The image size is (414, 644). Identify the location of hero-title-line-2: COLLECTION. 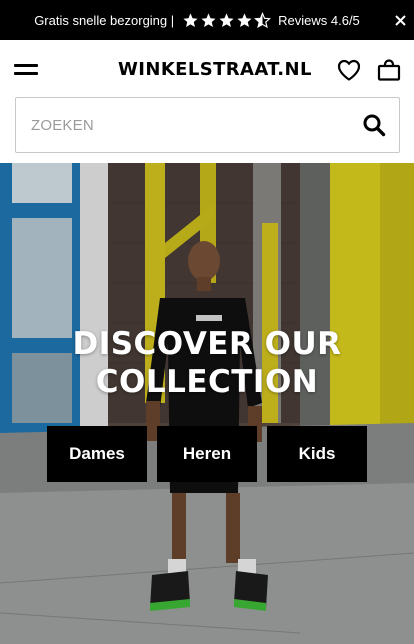
(207, 382).